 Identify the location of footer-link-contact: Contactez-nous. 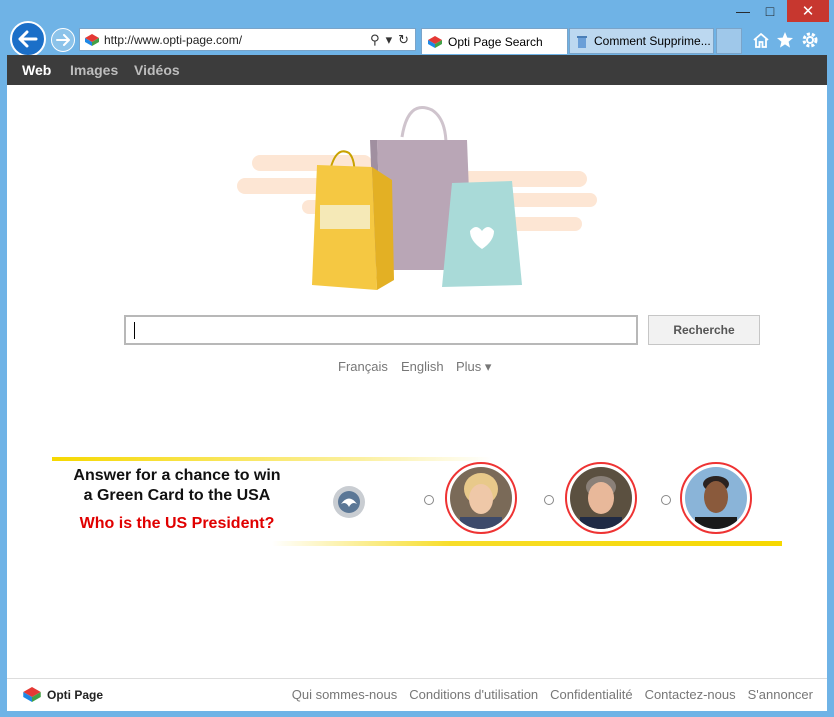
(690, 694).